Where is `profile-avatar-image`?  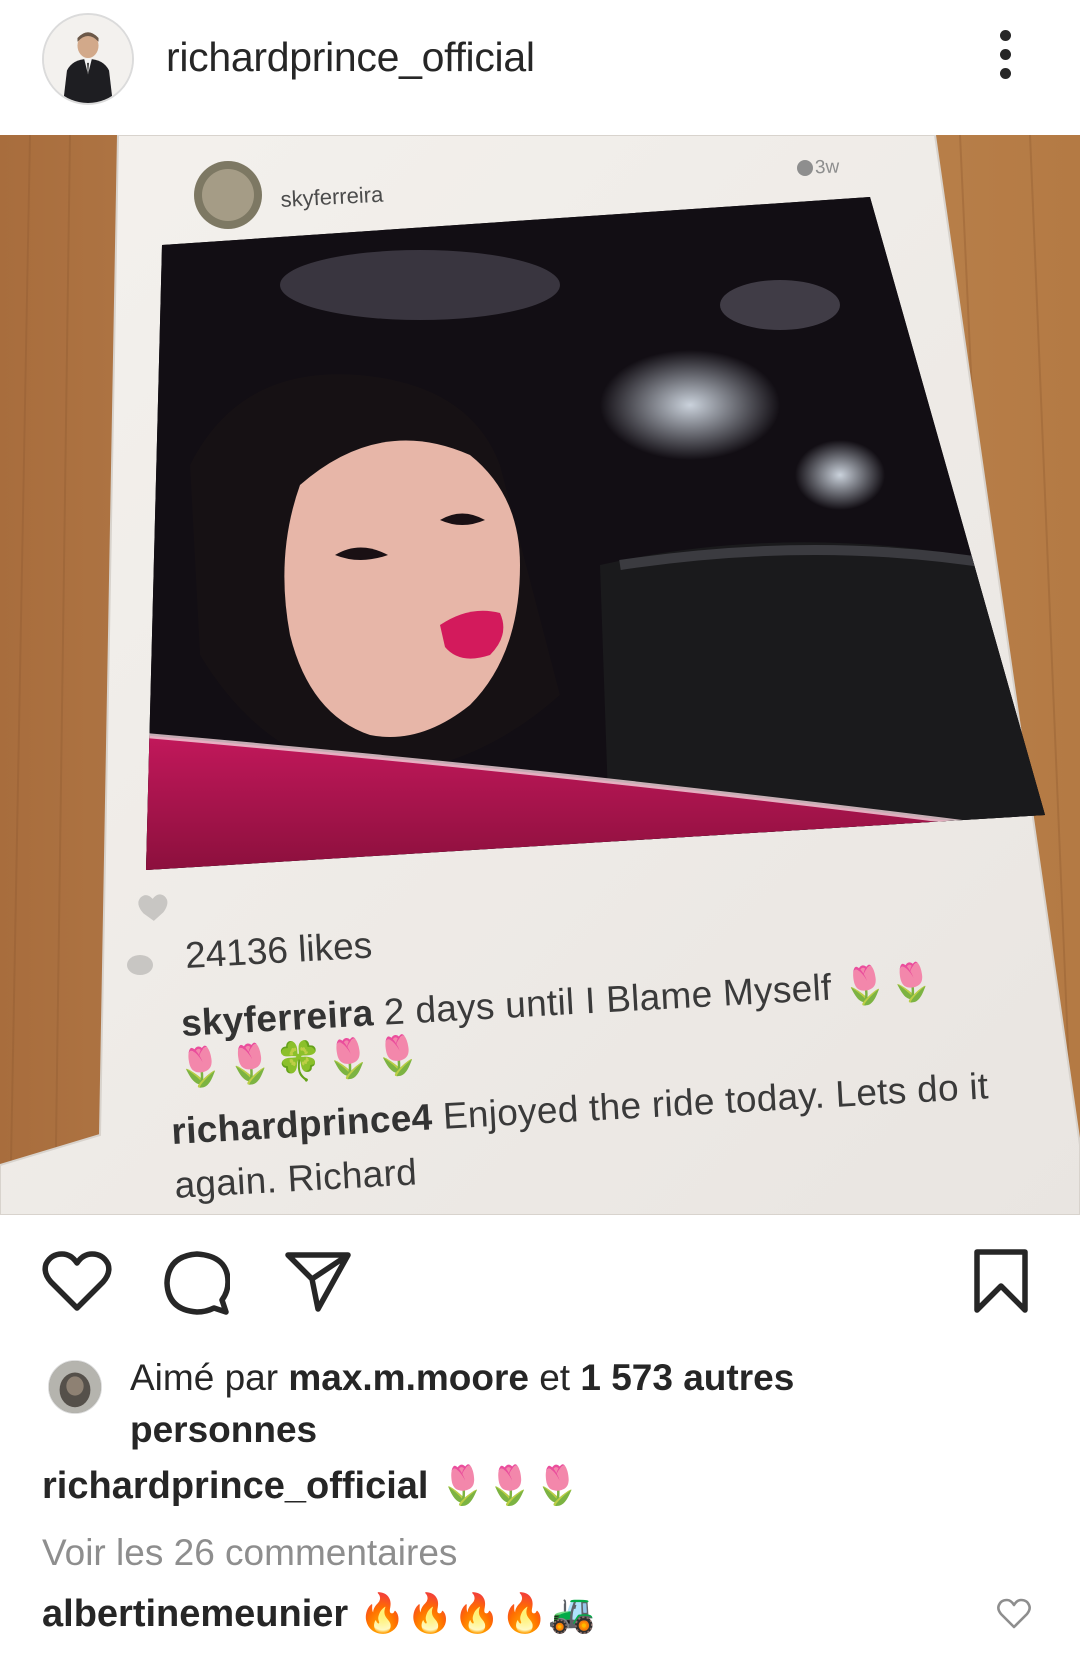 profile-avatar-image is located at coordinates (88, 59).